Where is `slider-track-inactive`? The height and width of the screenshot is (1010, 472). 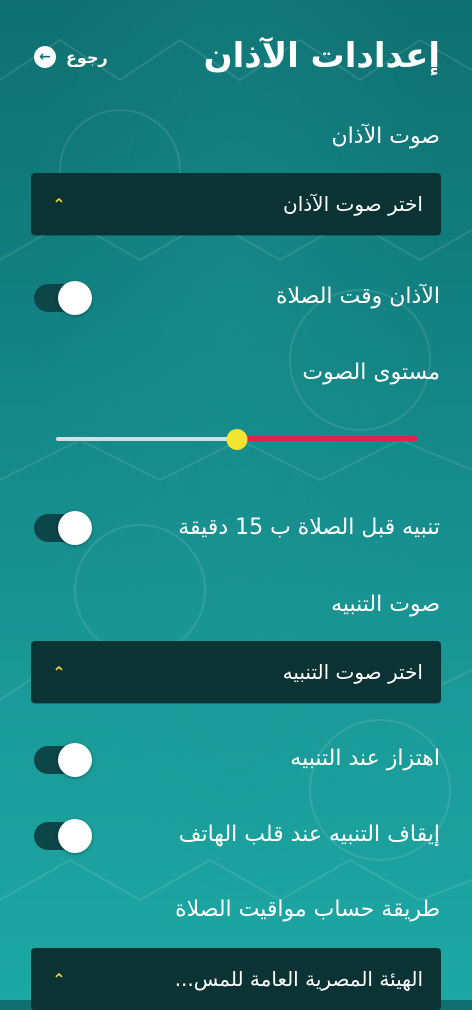 slider-track-inactive is located at coordinates (146, 439).